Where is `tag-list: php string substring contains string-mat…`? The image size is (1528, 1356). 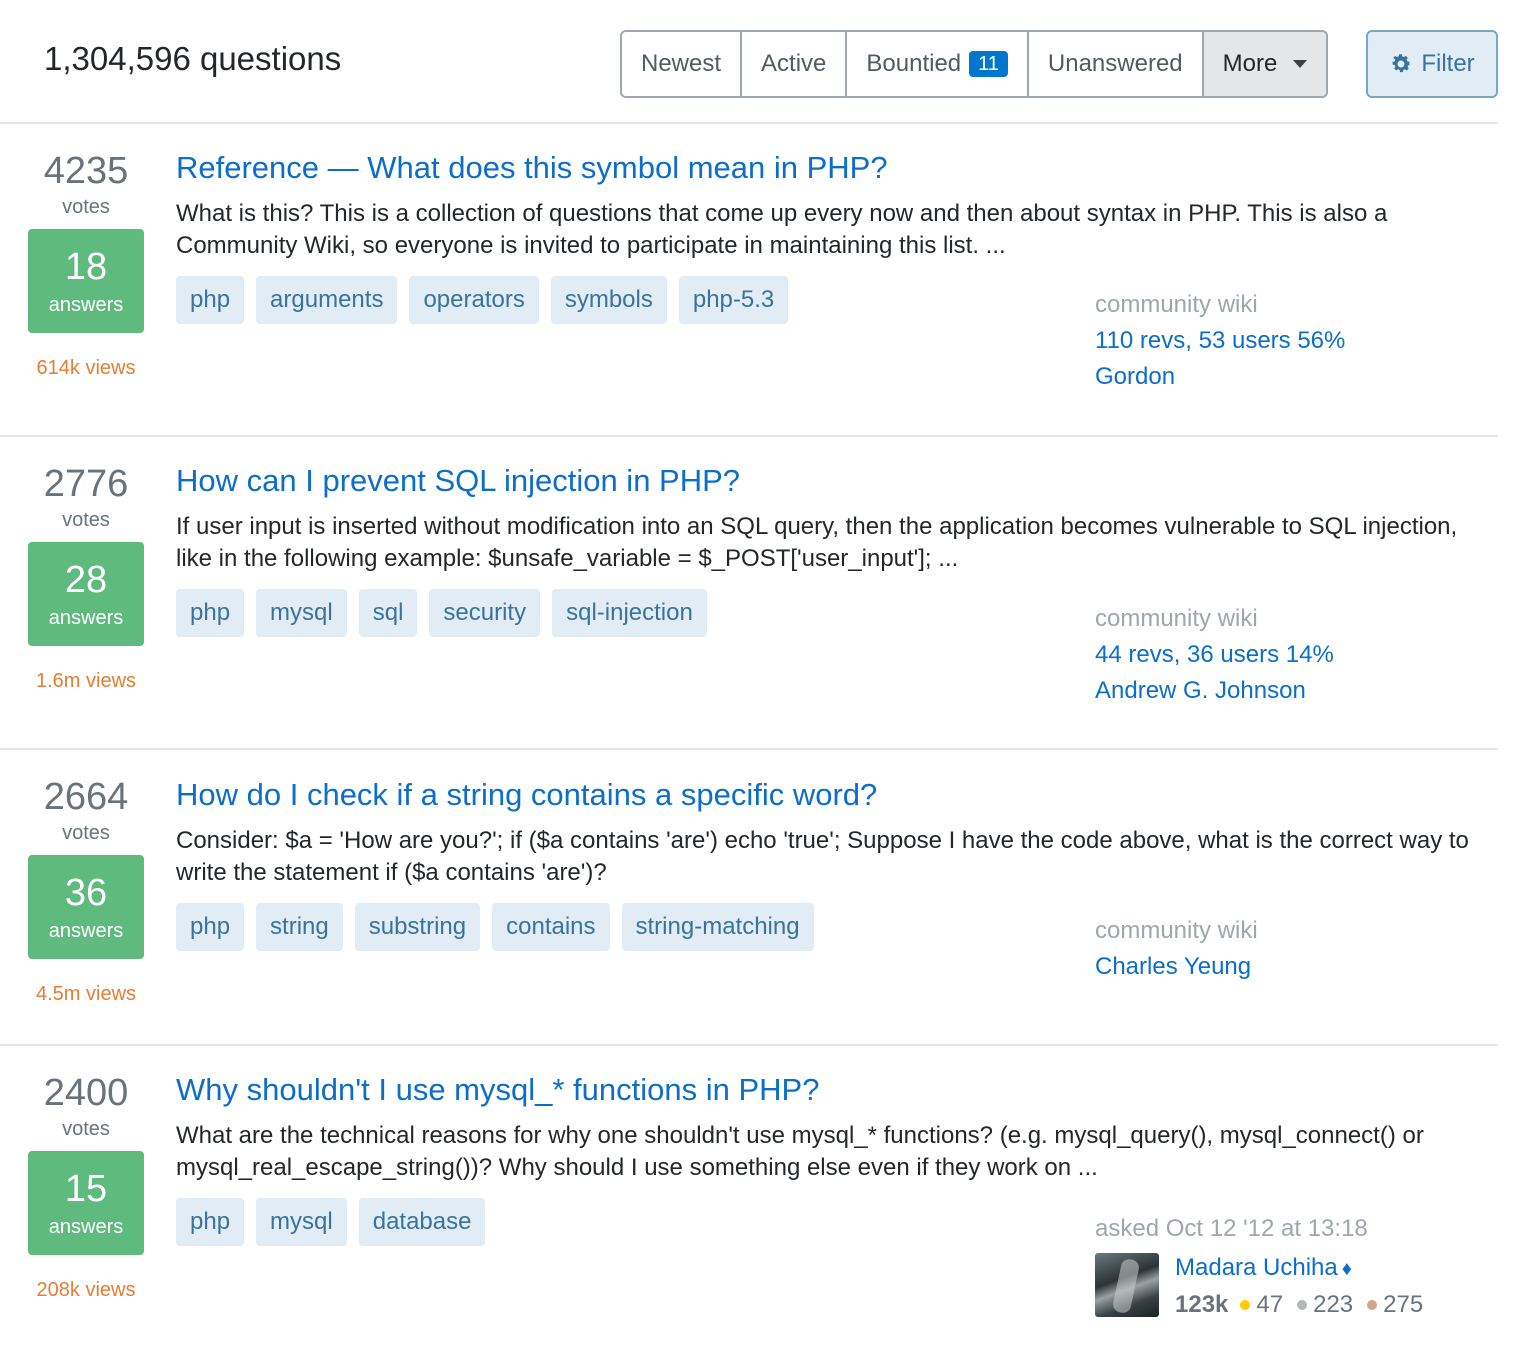 tag-list: php string substring contains string-mat… is located at coordinates (826, 927).